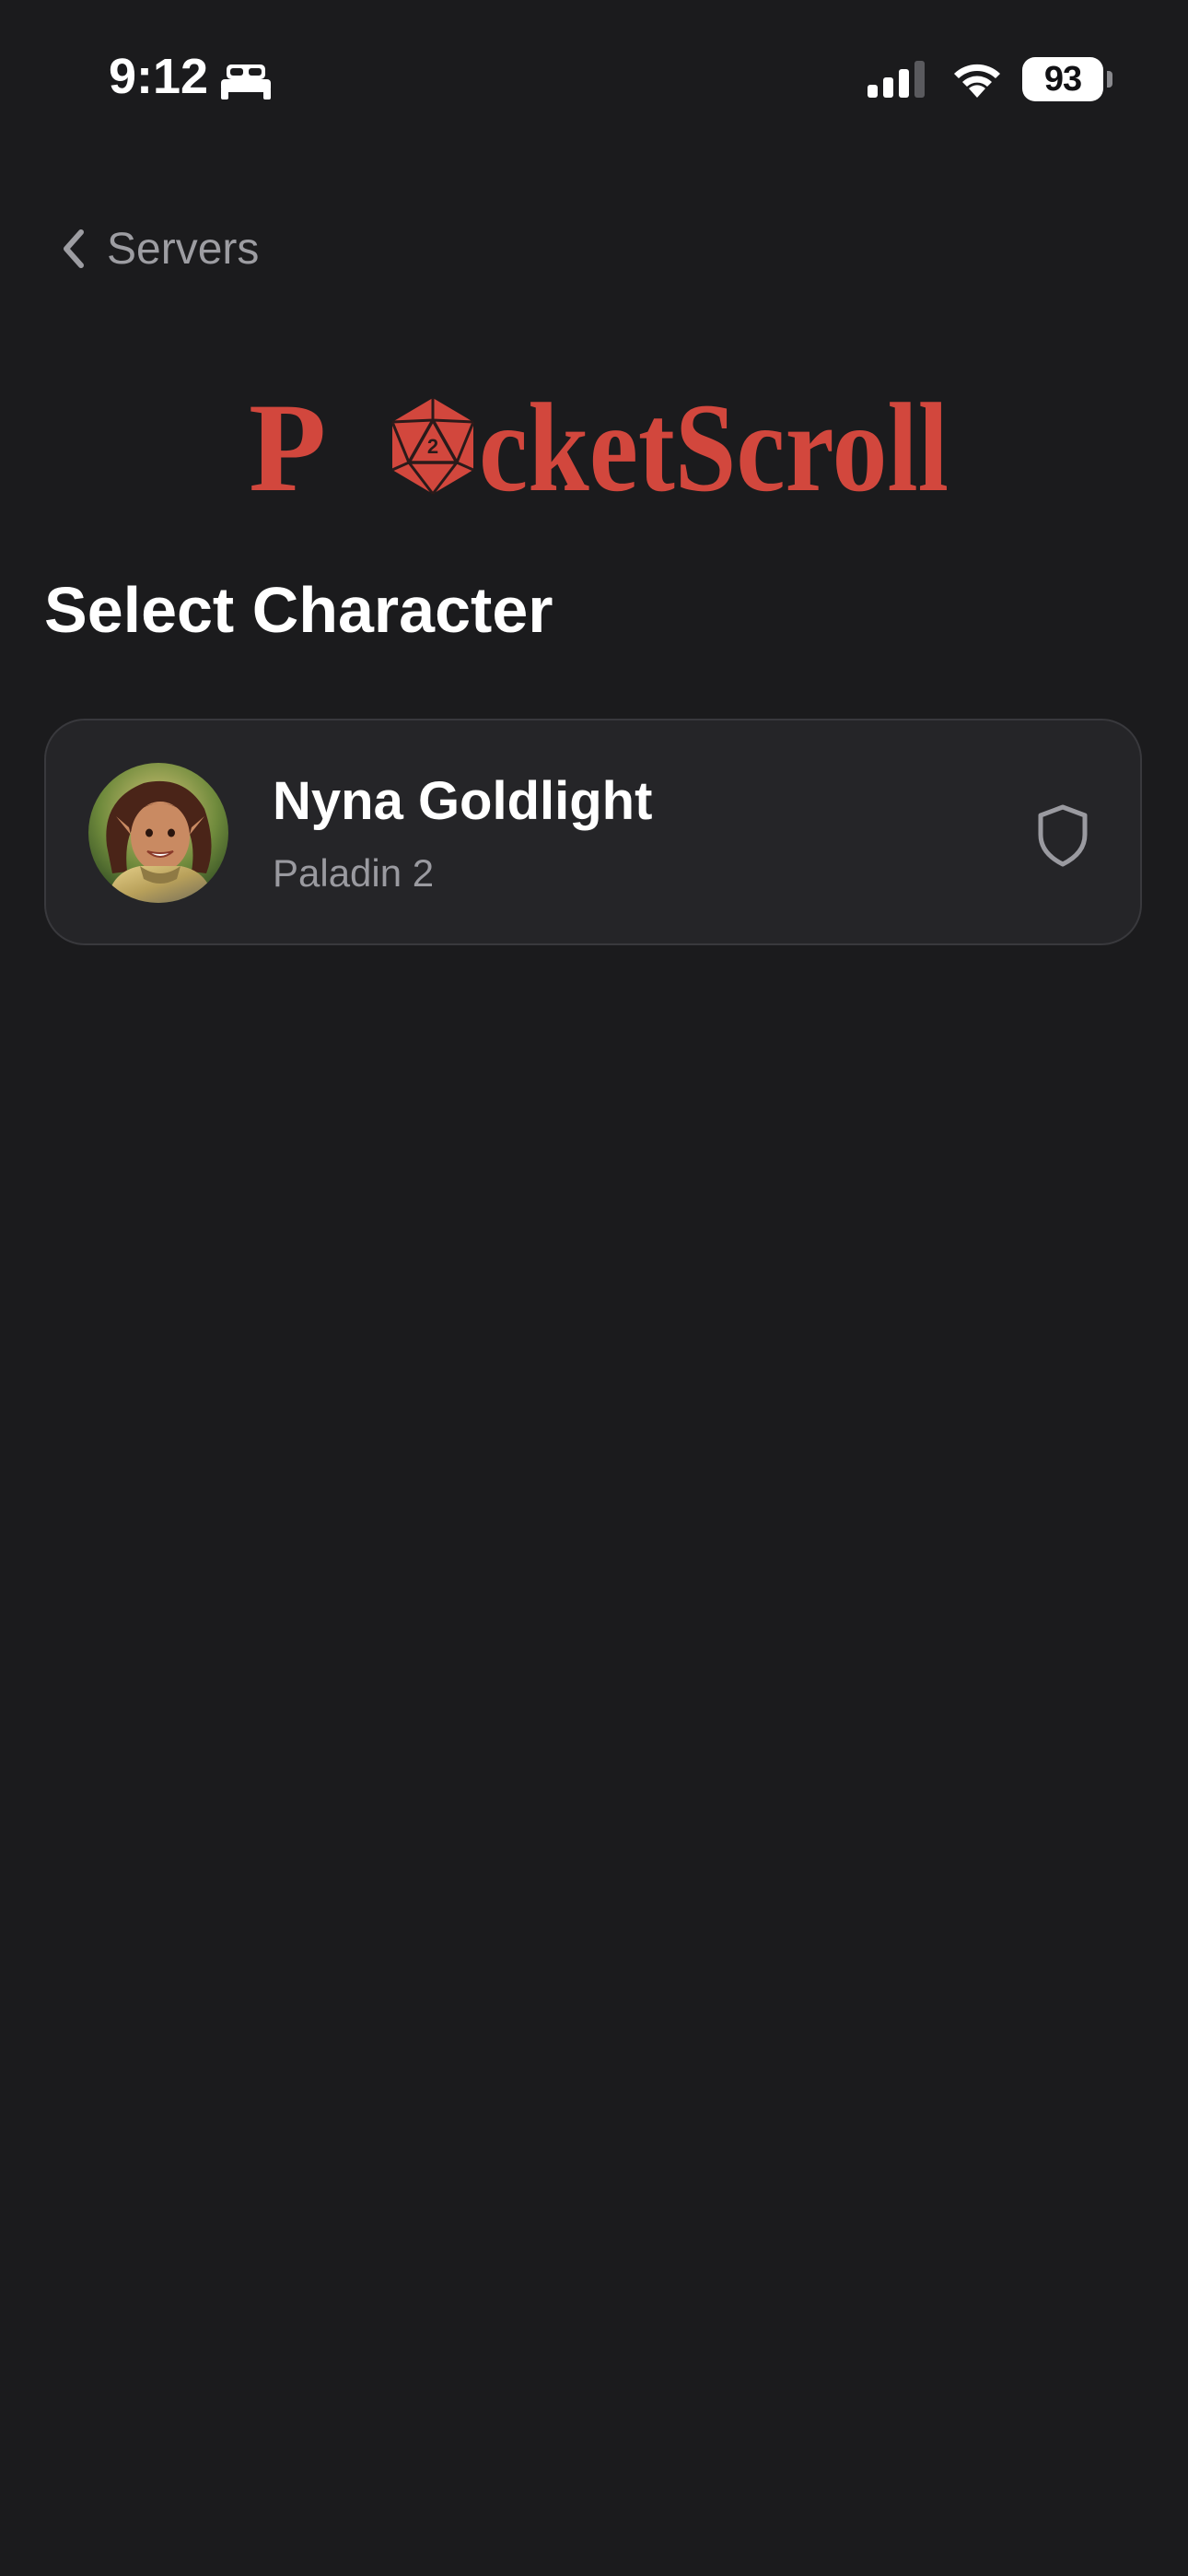 Image resolution: width=1188 pixels, height=2576 pixels. I want to click on wifi-icon, so click(977, 81).